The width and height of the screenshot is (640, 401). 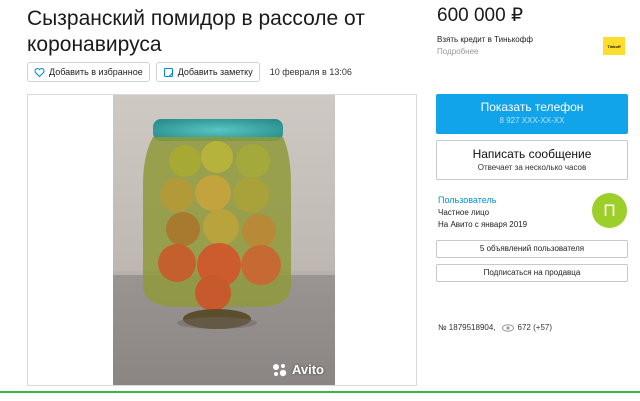 I want to click on listing-date: 10 февраля в 13:06, so click(x=310, y=72).